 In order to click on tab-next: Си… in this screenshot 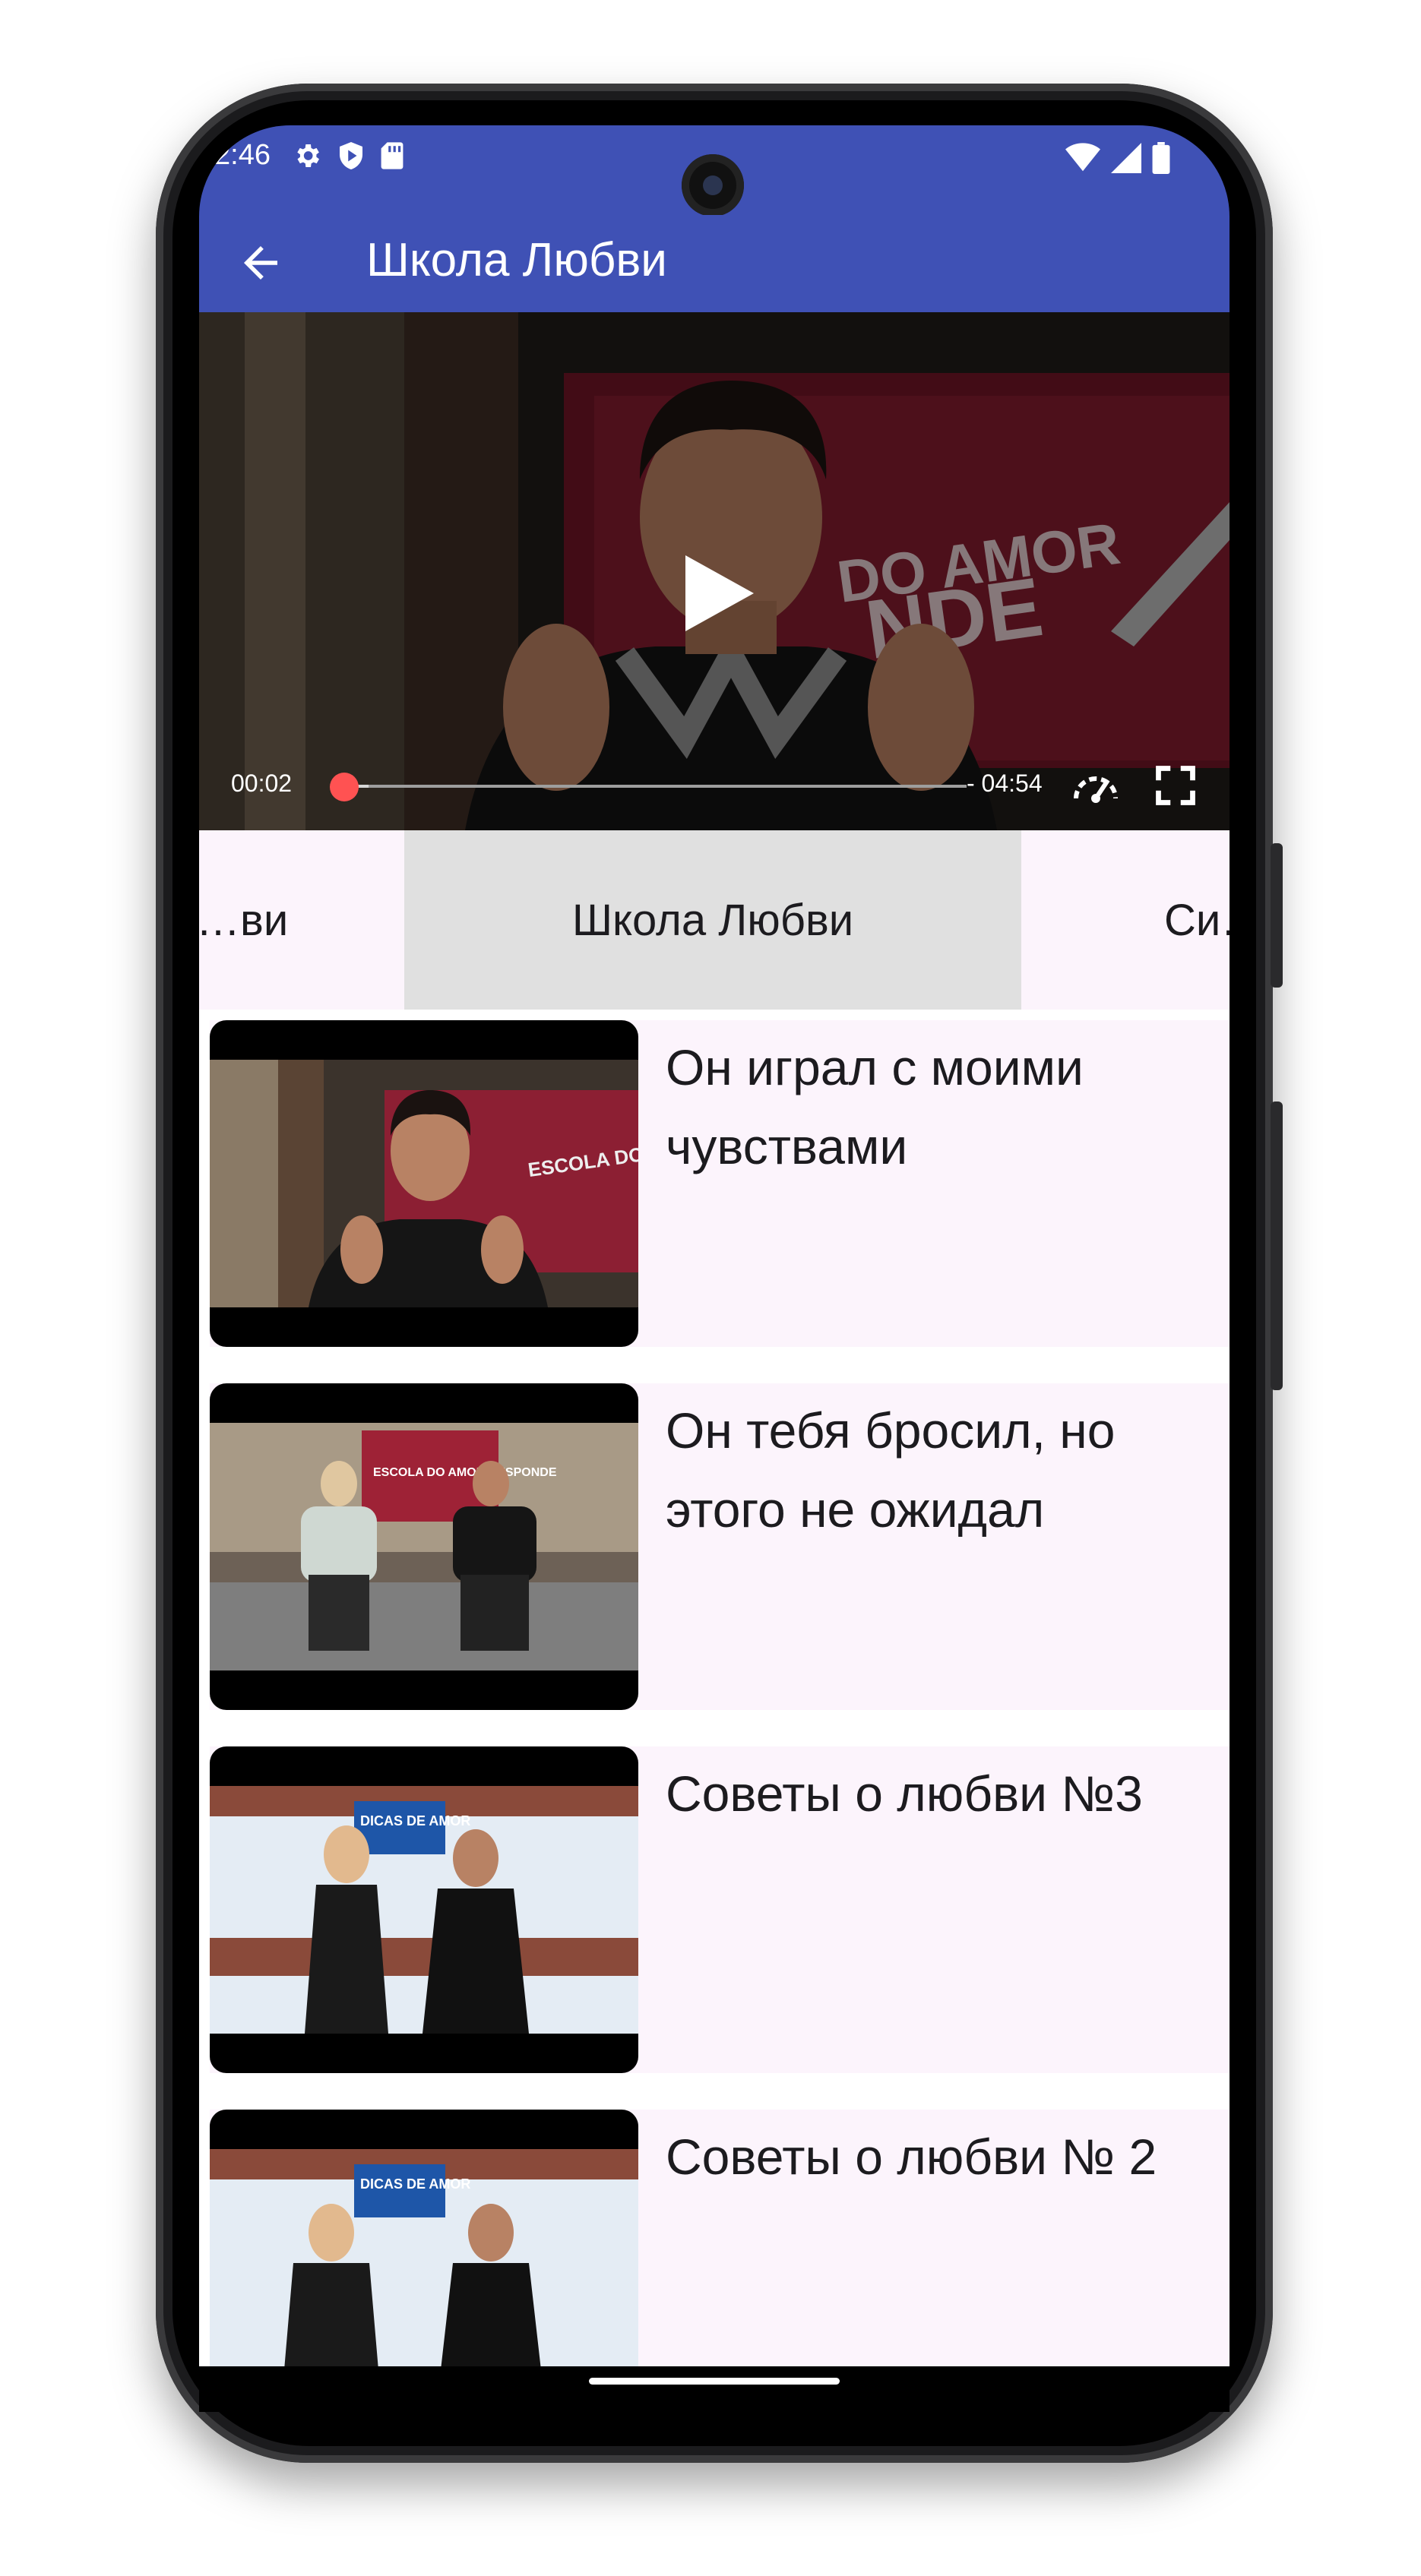, I will do `click(1197, 920)`.